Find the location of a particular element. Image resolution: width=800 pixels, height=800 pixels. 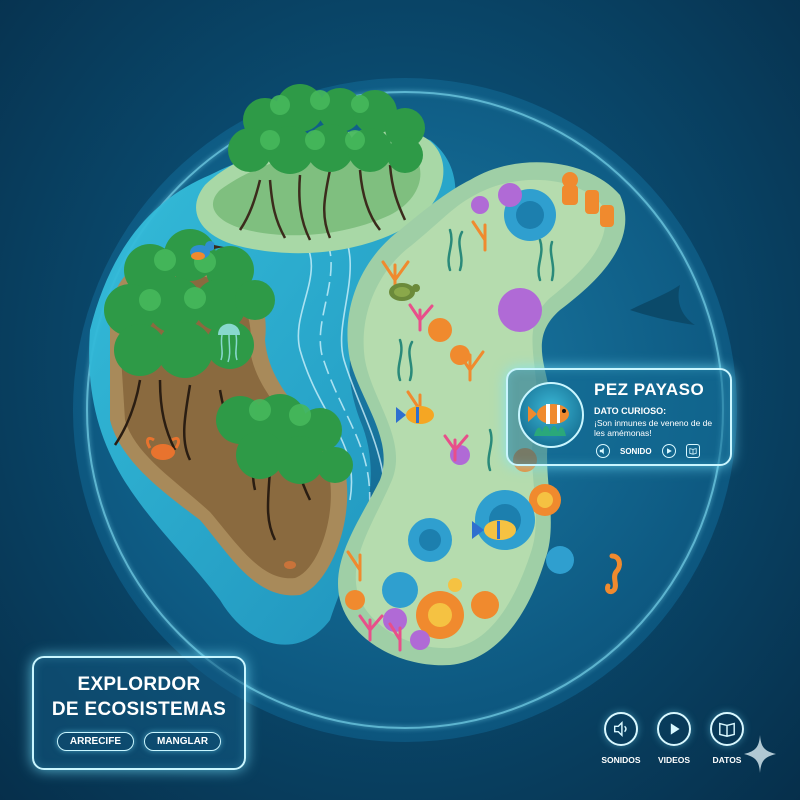

fact-heading: DATO CURIOSO: is located at coordinates (630, 411).